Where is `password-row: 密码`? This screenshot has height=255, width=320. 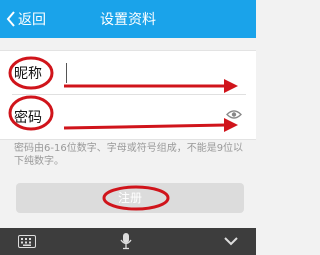
password-row: 密码 is located at coordinates (128, 117).